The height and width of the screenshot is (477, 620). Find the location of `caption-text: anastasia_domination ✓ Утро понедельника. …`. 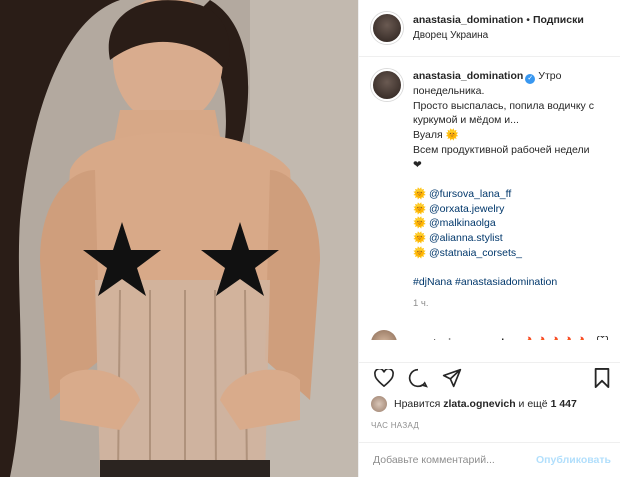

caption-text: anastasia_domination ✓ Утро понедельника. … is located at coordinates (503, 190).